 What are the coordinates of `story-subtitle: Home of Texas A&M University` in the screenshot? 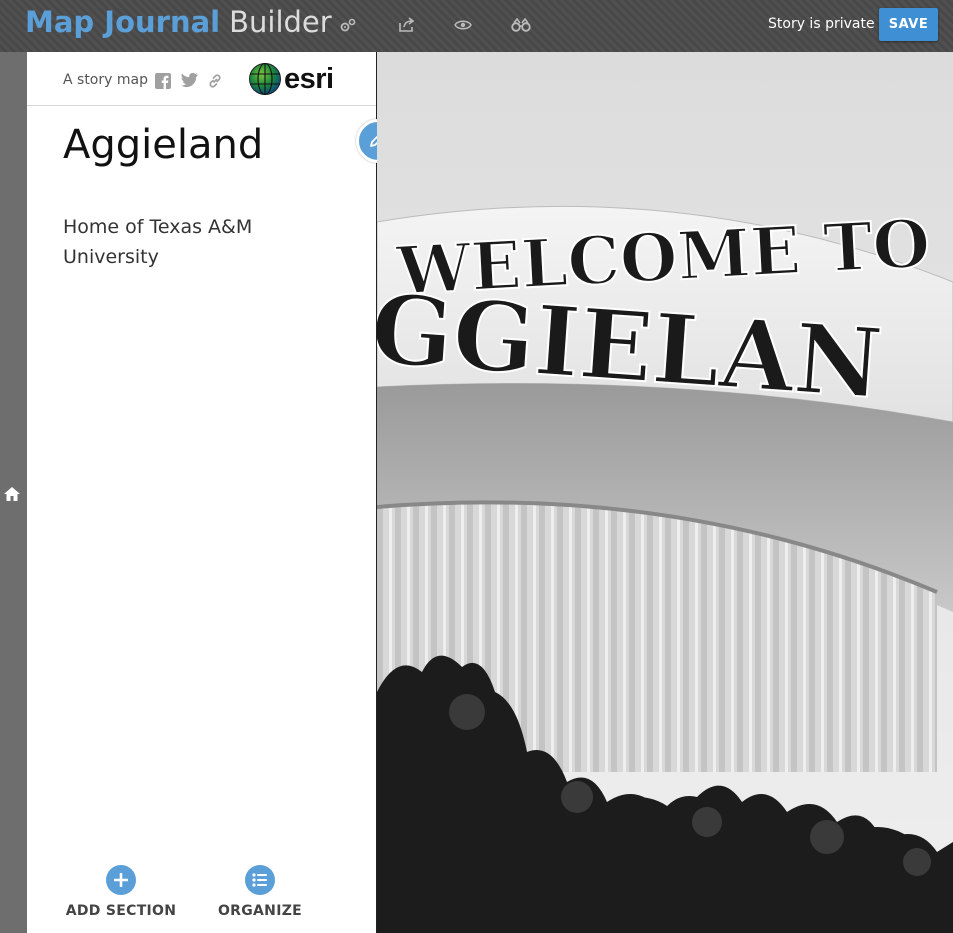 It's located at (188, 242).